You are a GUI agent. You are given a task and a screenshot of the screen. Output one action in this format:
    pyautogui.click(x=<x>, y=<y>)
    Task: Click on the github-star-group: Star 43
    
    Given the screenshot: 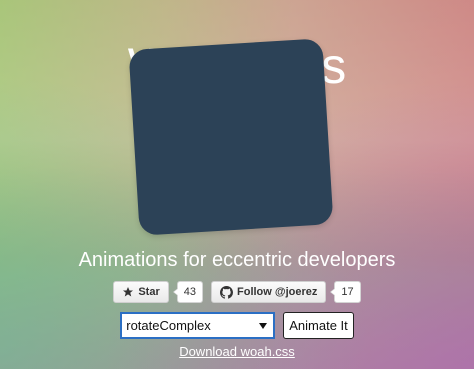 What is the action you would take?
    pyautogui.click(x=158, y=292)
    